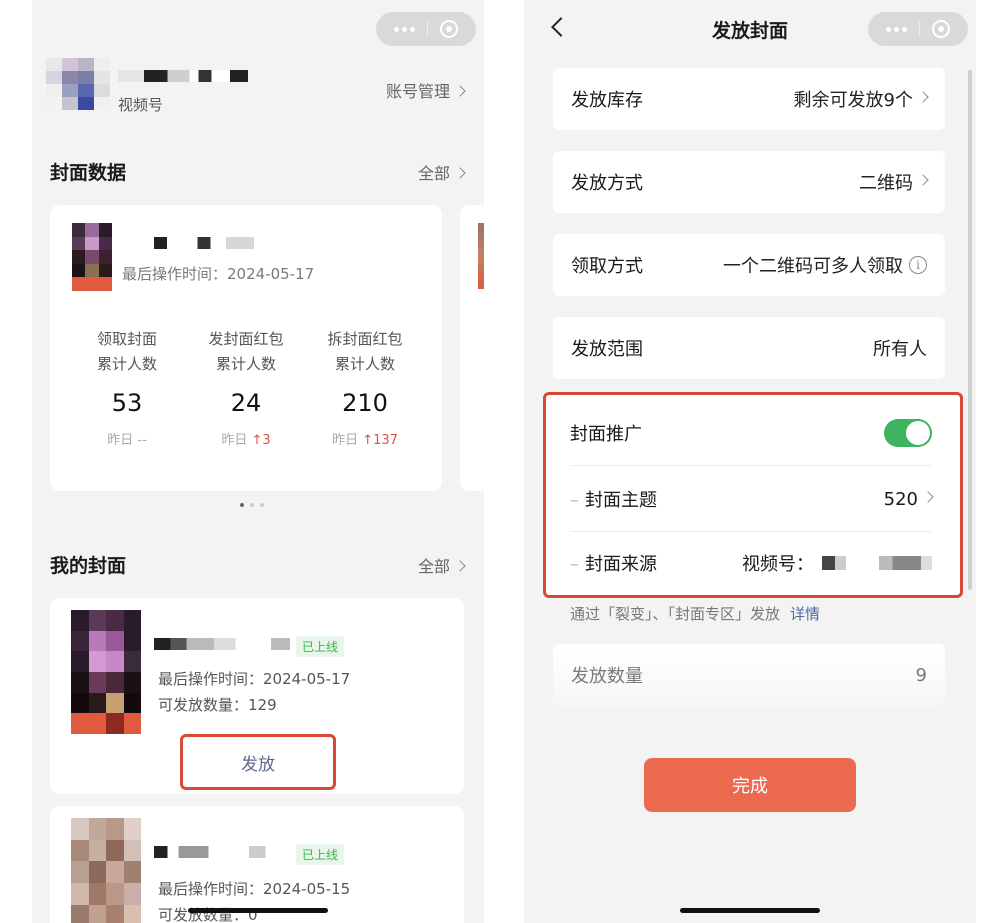 The height and width of the screenshot is (923, 1000). What do you see at coordinates (246, 387) in the screenshot?
I see `stat-sent-packets: 发封面红包 累计人数 24 昨日 ↑3` at bounding box center [246, 387].